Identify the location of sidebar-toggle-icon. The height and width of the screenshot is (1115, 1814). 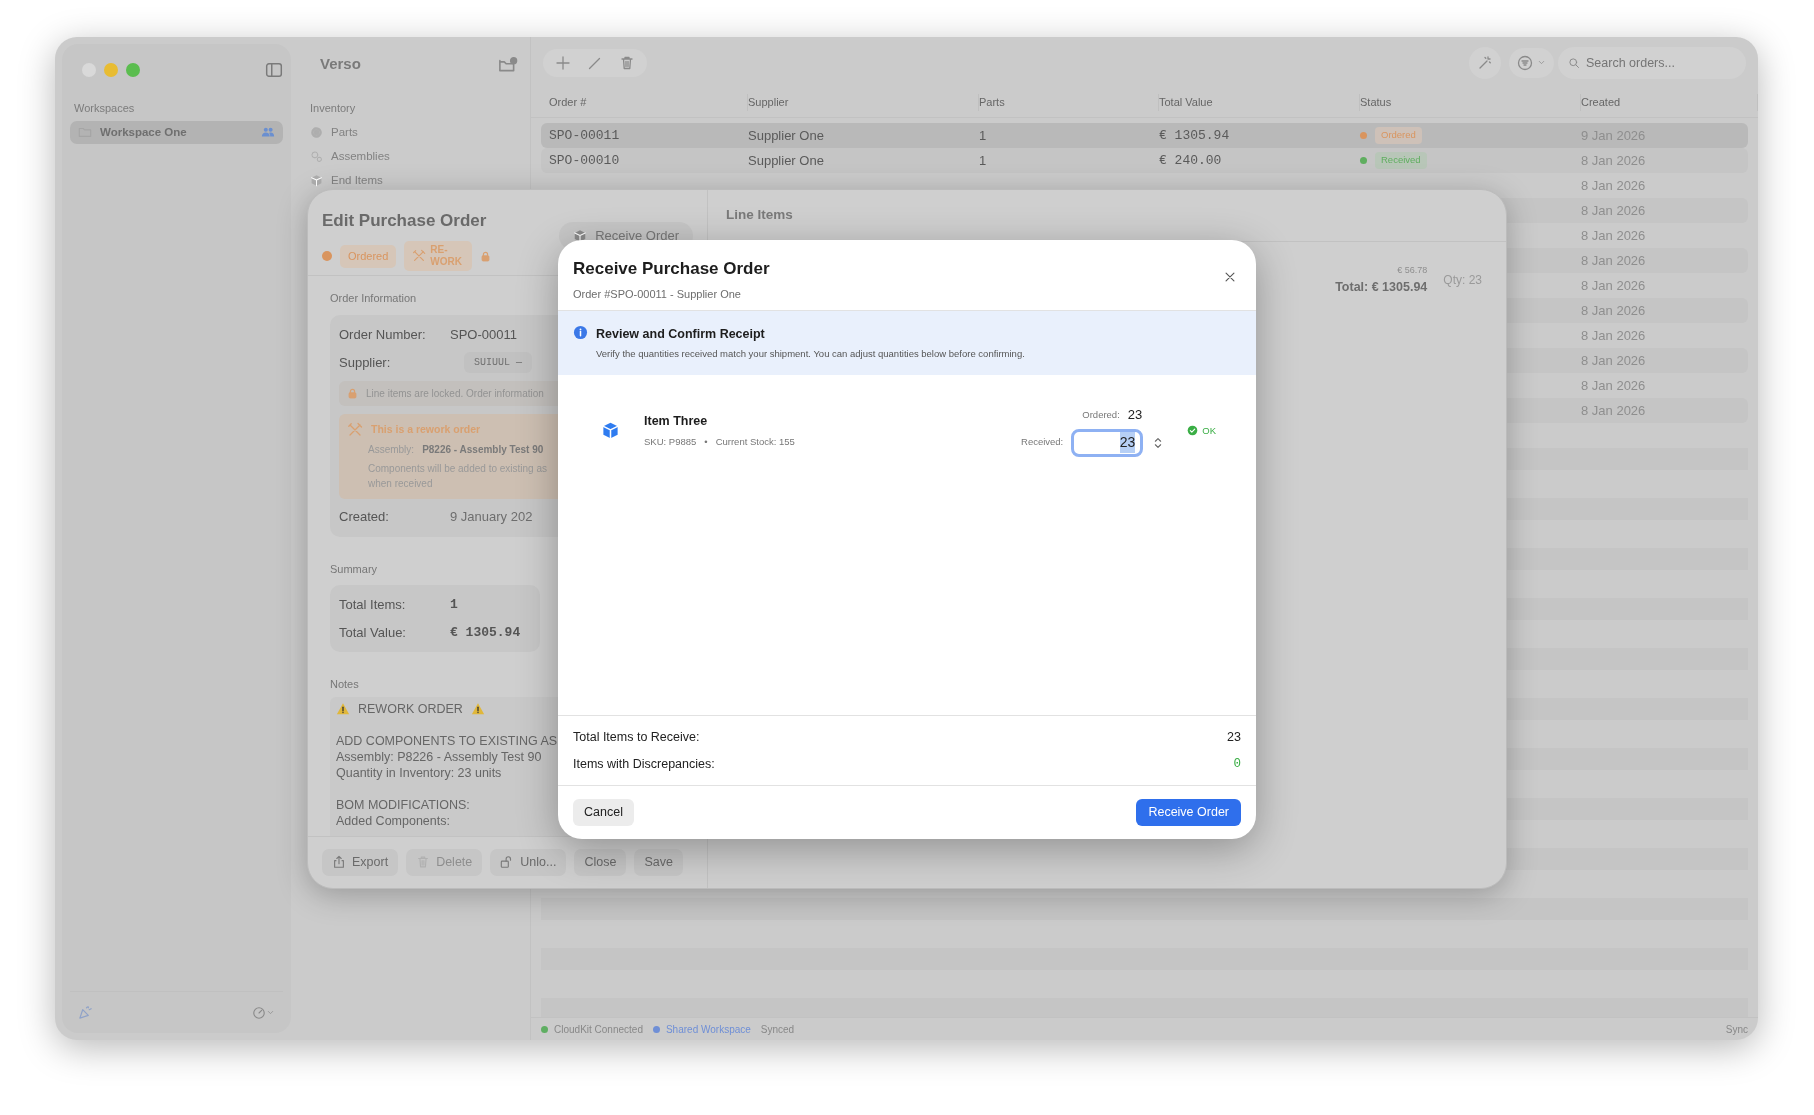
(274, 70).